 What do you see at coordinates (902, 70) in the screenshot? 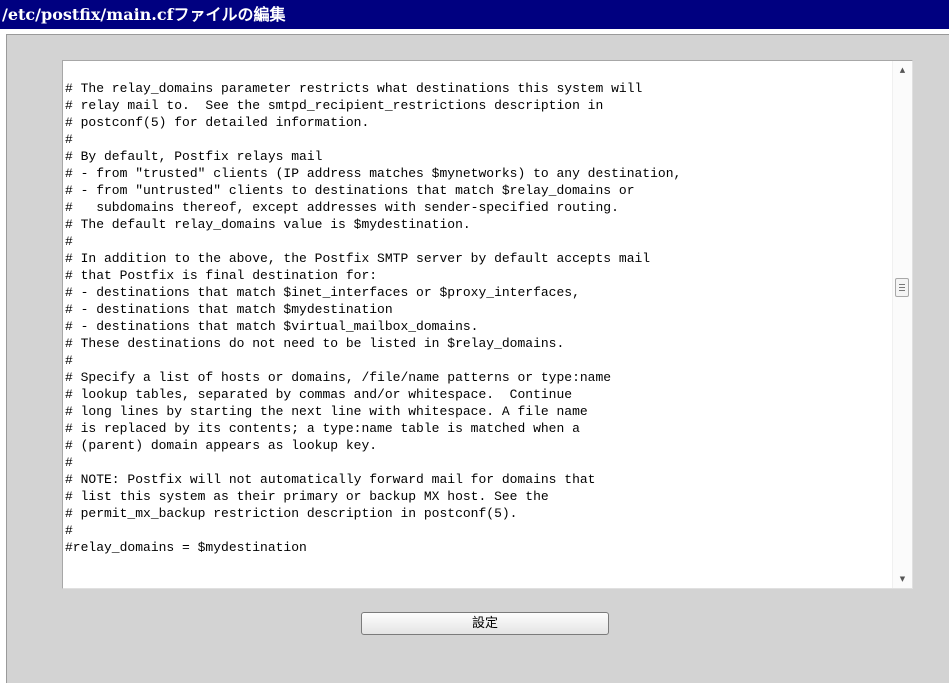
I see `scroll-up-icon: ▲` at bounding box center [902, 70].